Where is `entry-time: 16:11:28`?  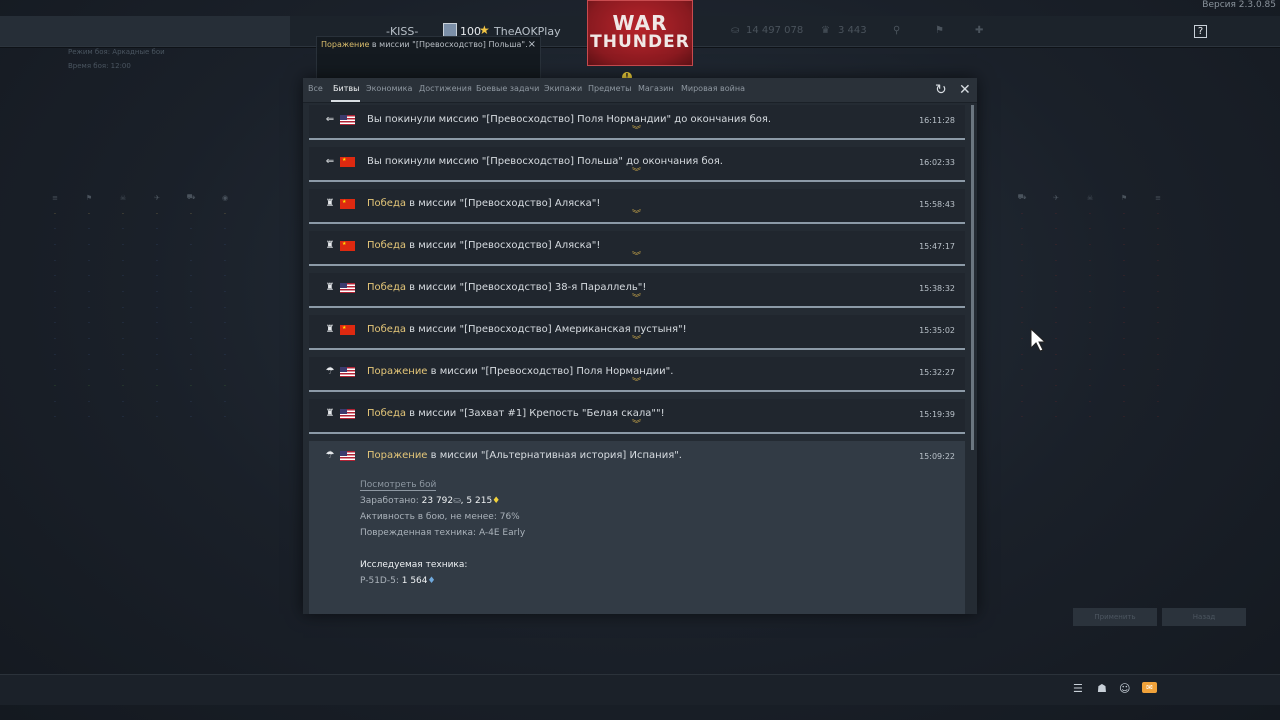
entry-time: 16:11:28 is located at coordinates (937, 120).